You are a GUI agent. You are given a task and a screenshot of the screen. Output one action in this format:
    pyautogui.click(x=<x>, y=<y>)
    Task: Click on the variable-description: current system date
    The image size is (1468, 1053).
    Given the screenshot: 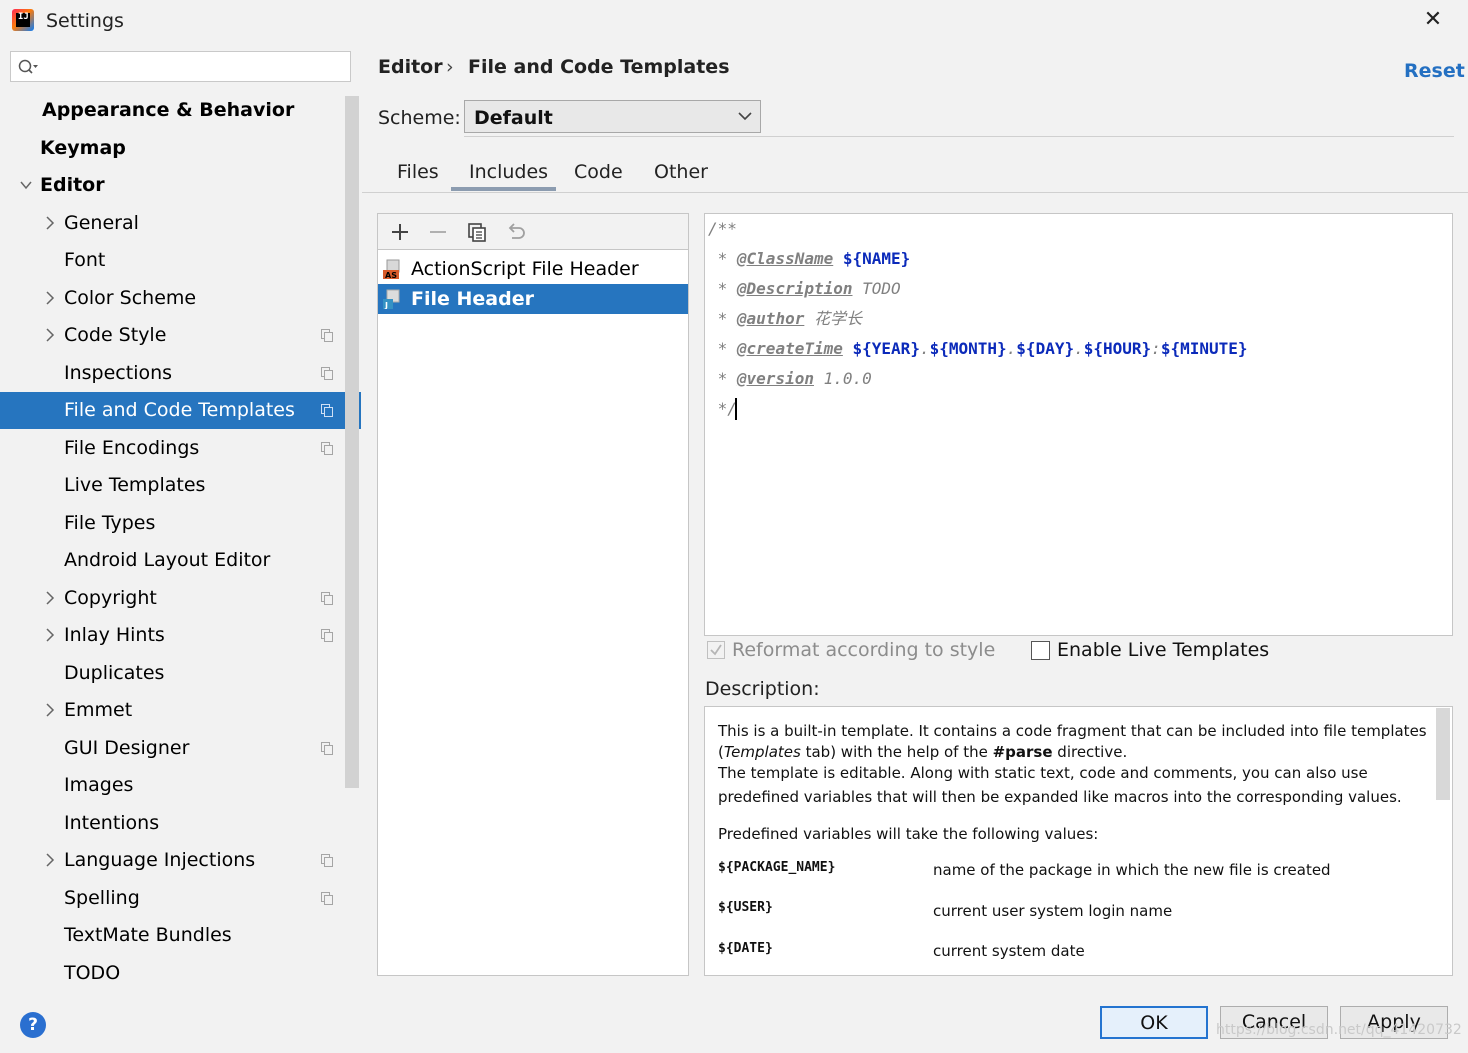 What is the action you would take?
    pyautogui.click(x=1009, y=951)
    